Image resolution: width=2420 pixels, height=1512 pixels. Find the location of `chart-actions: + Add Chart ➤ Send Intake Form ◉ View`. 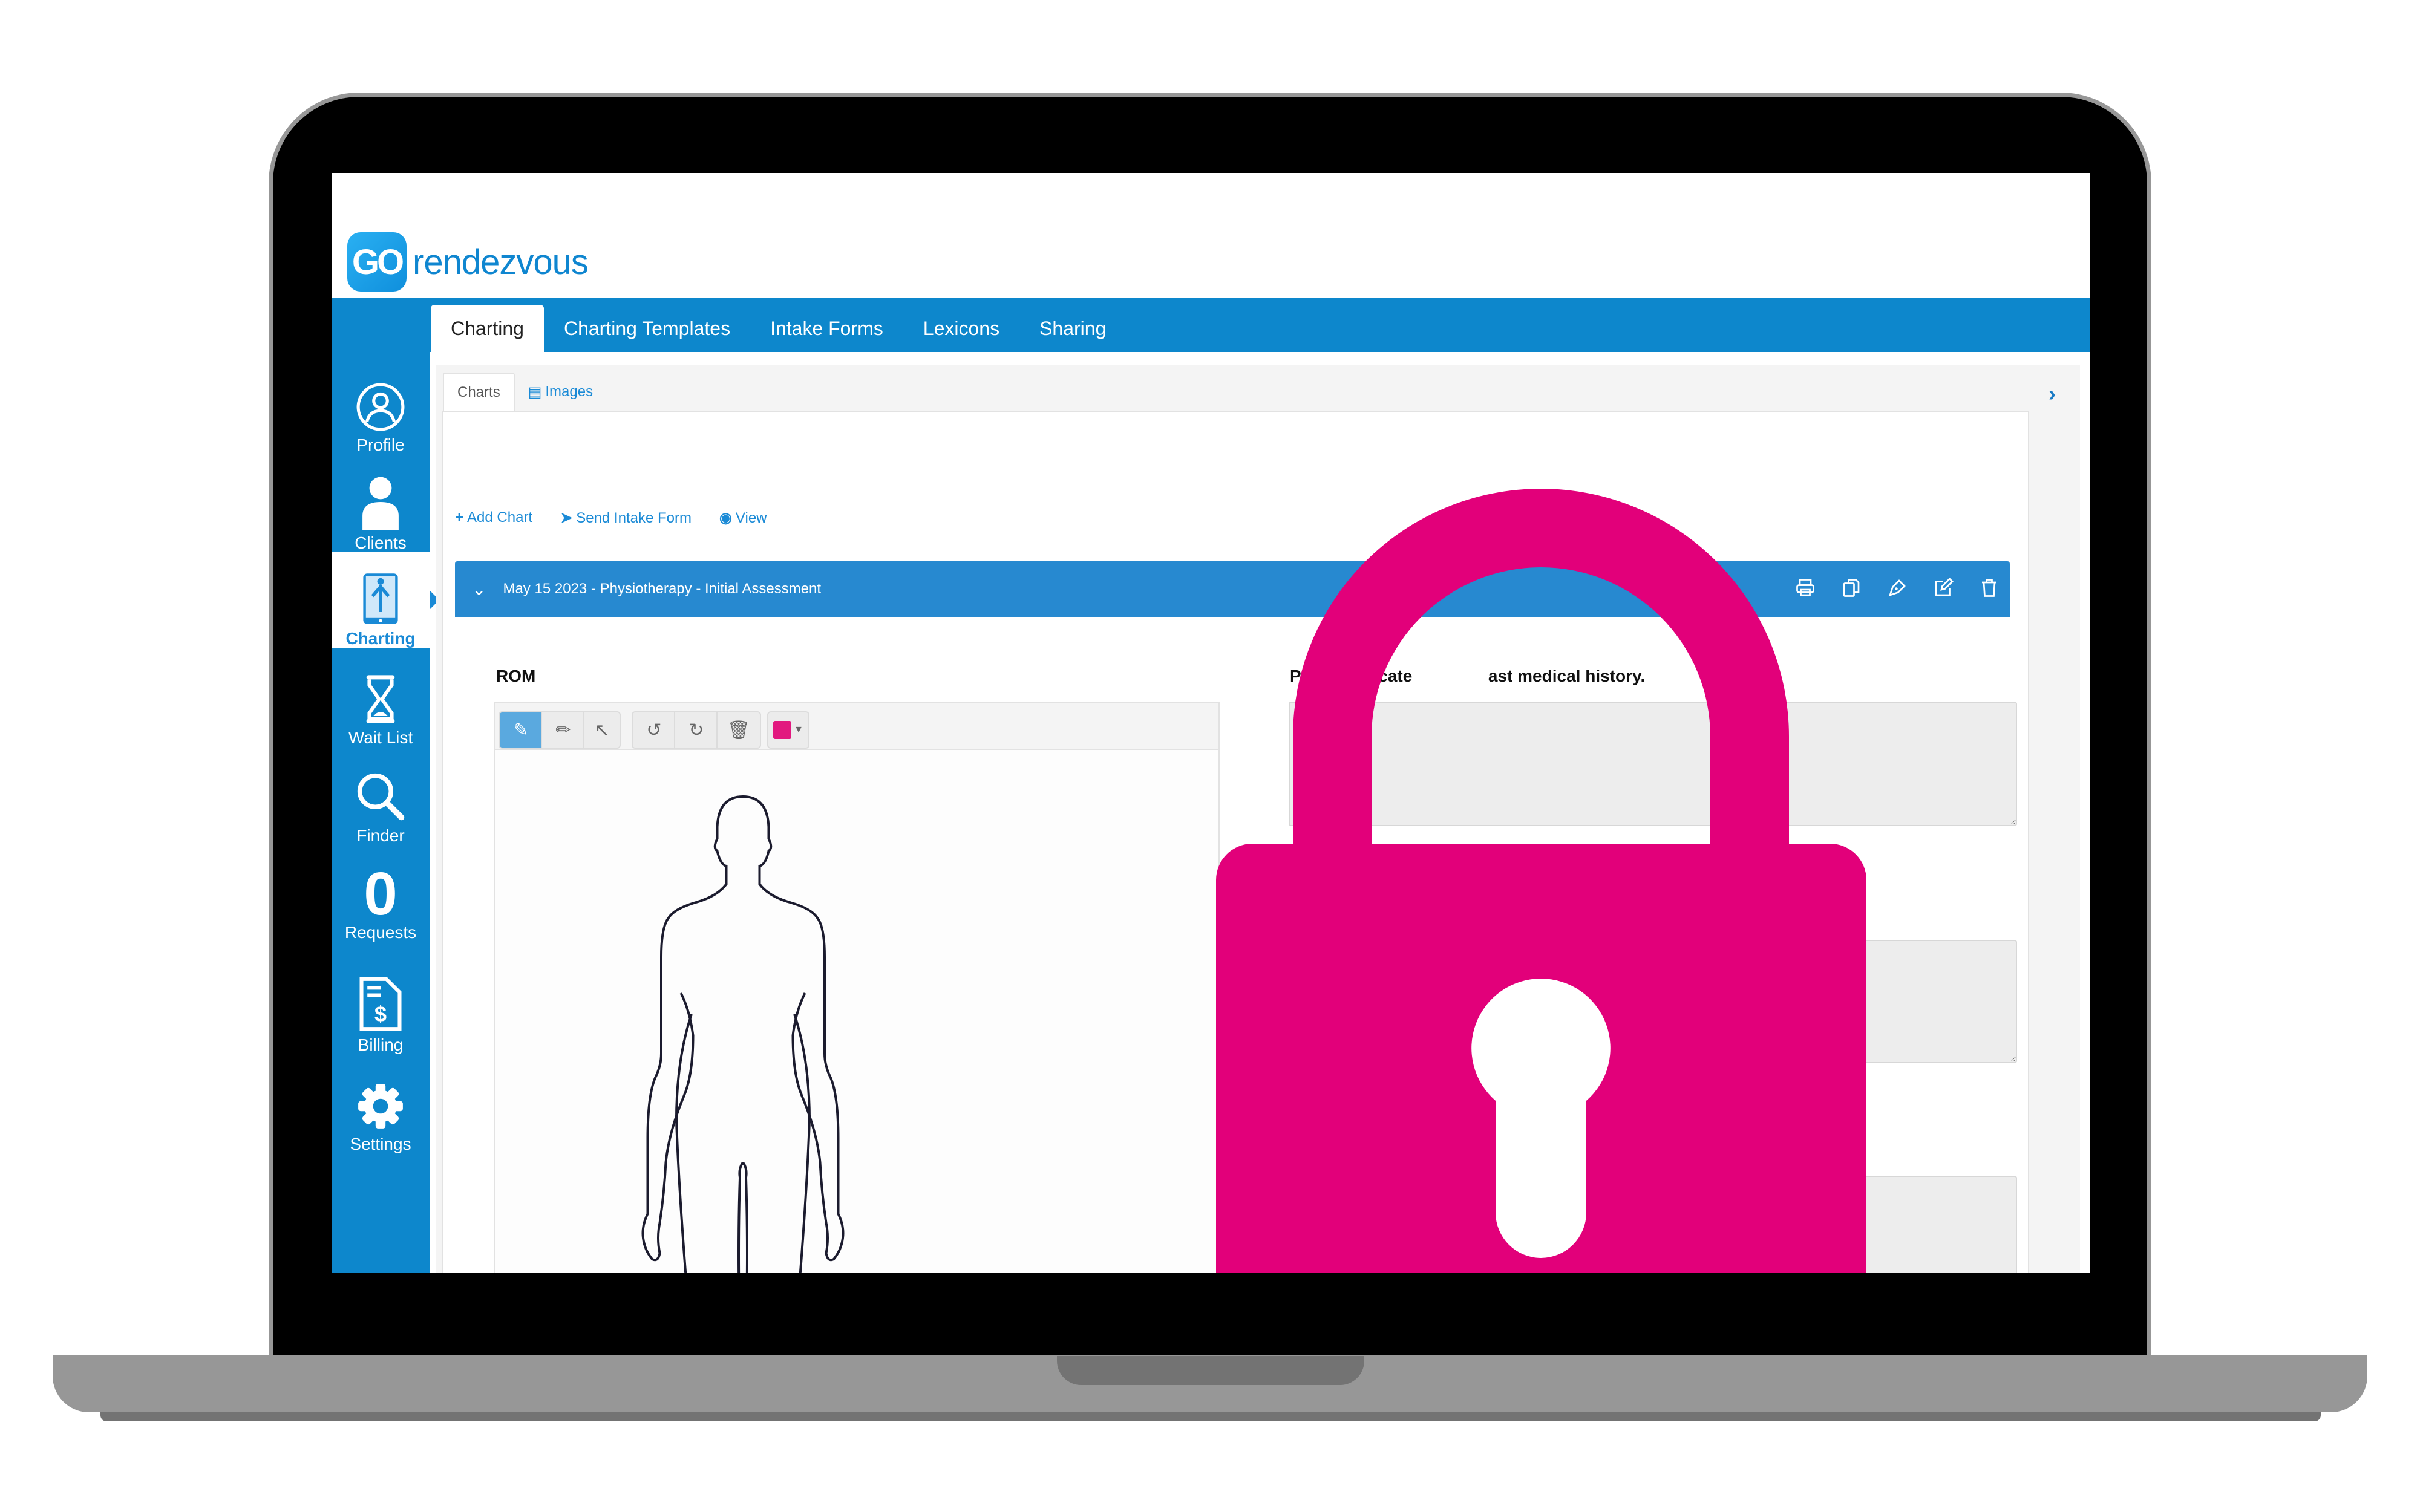

chart-actions: + Add Chart ➤ Send Intake Form ◉ View is located at coordinates (611, 518).